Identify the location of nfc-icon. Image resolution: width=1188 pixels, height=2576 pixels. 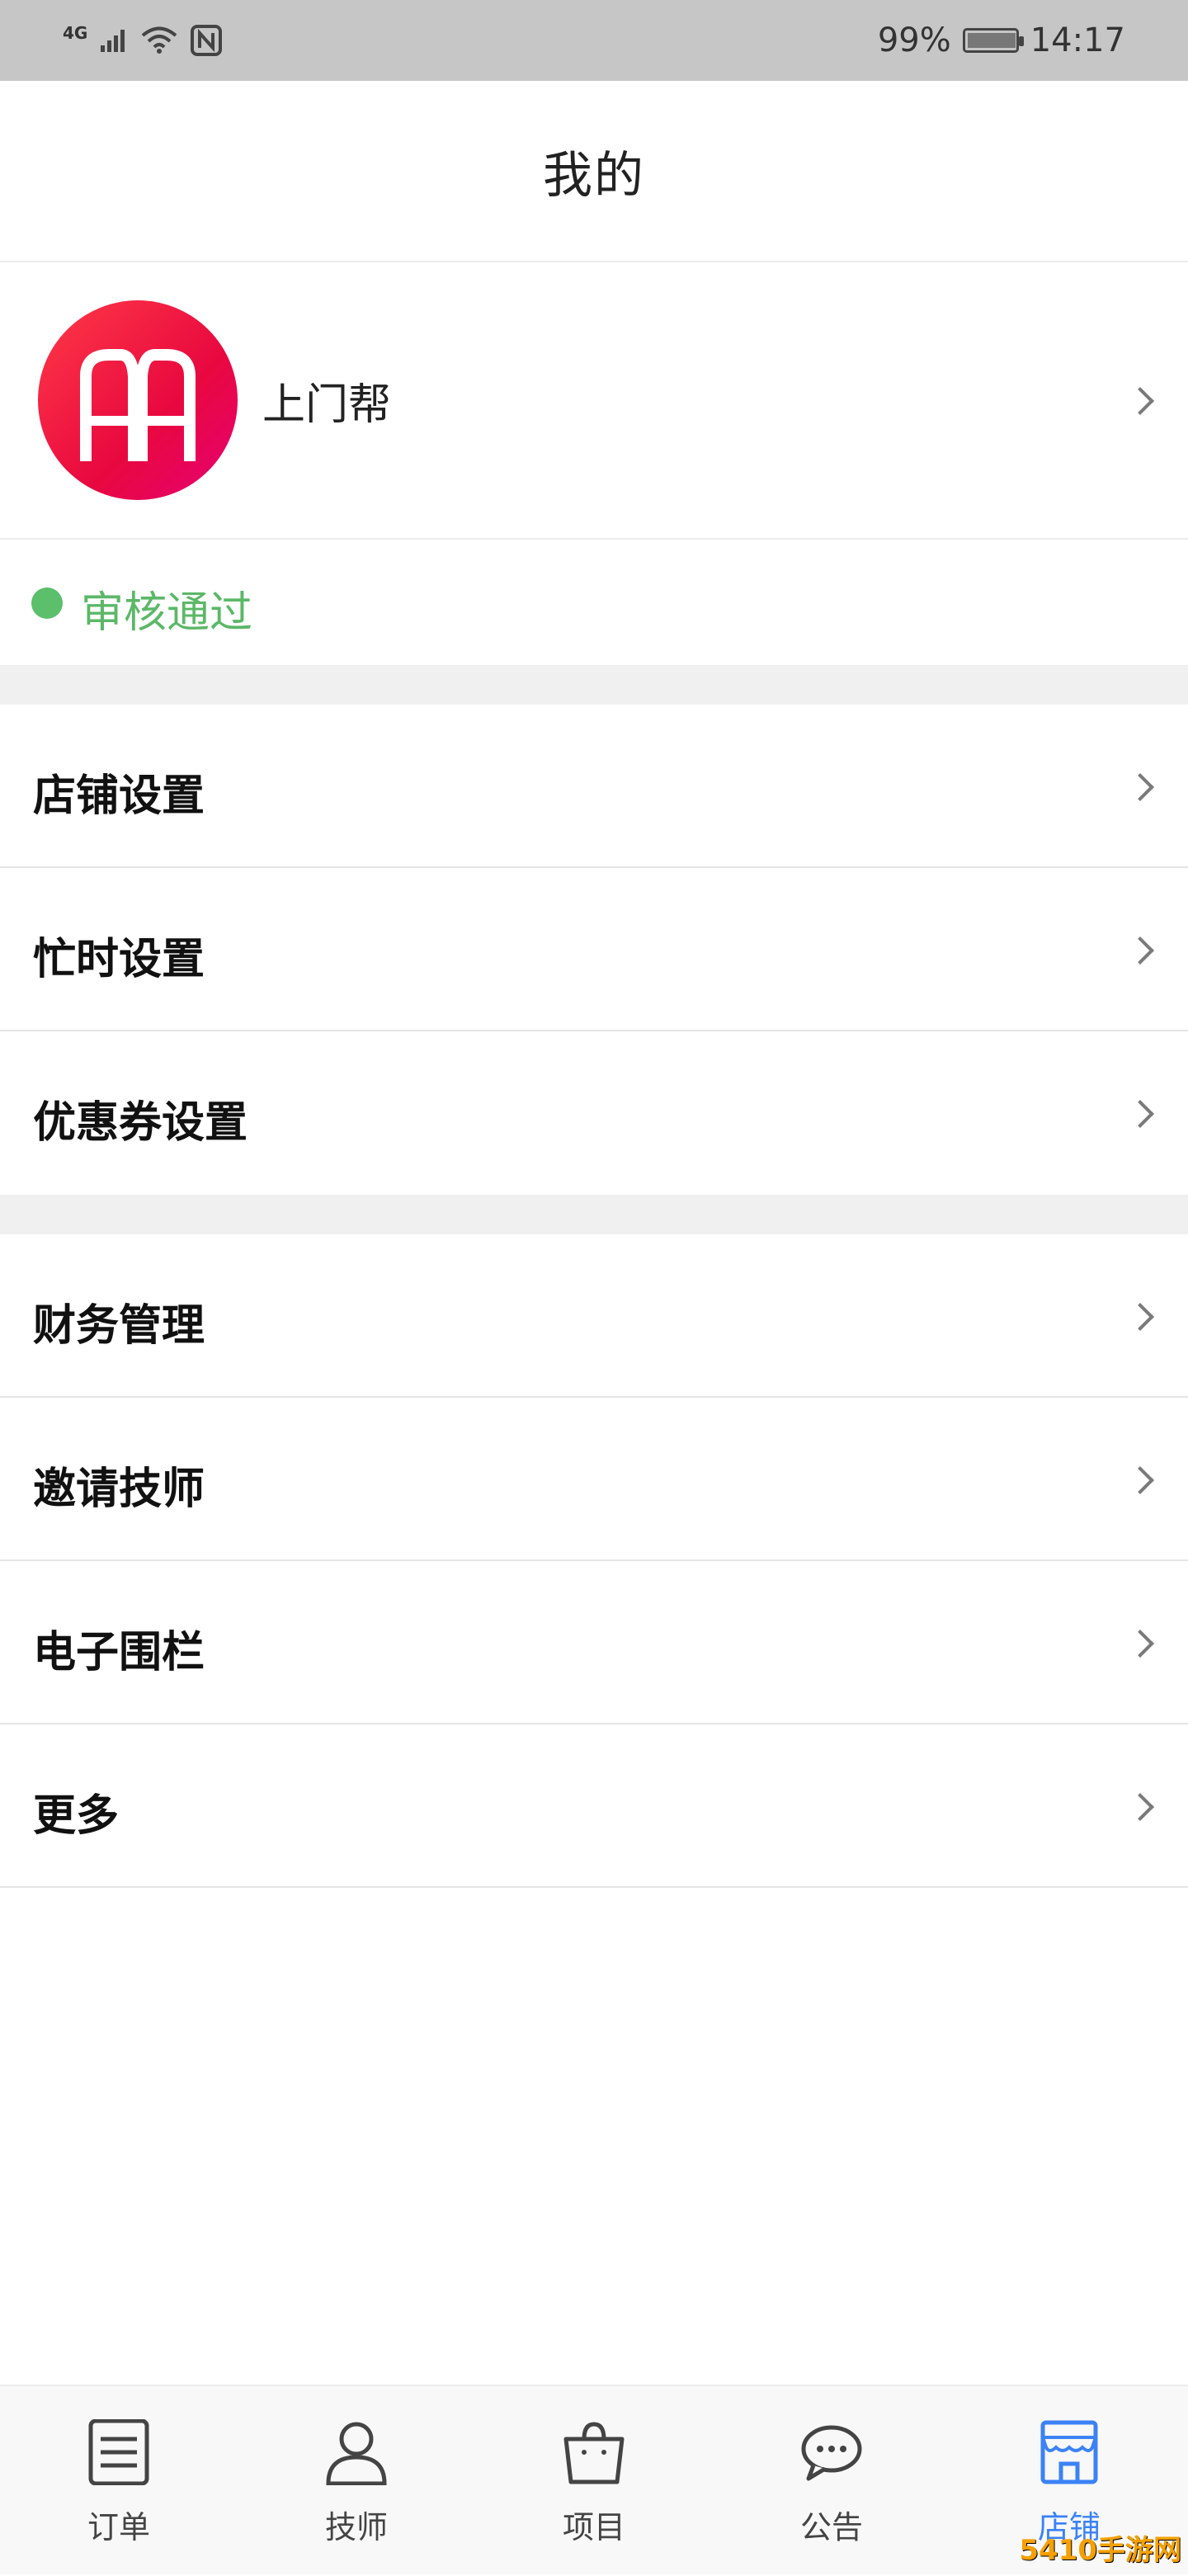
(207, 40).